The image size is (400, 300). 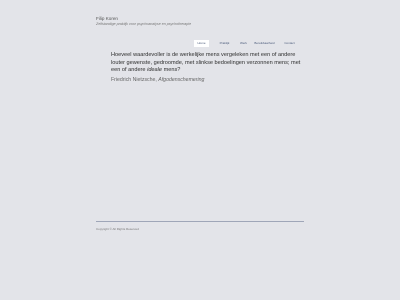 I want to click on site-title: Filip Koren, so click(x=107, y=18).